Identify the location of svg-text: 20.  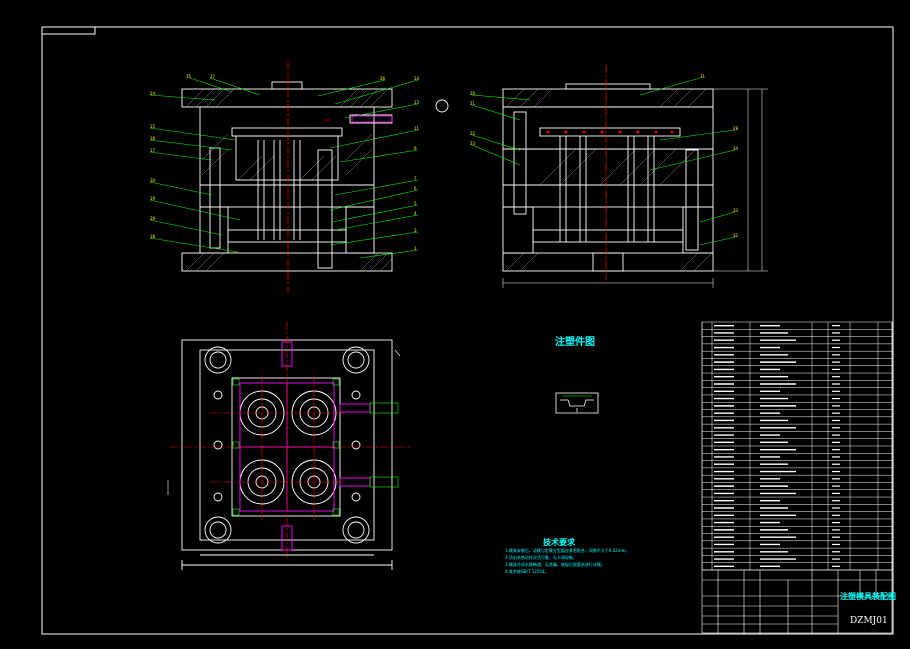
(473, 93).